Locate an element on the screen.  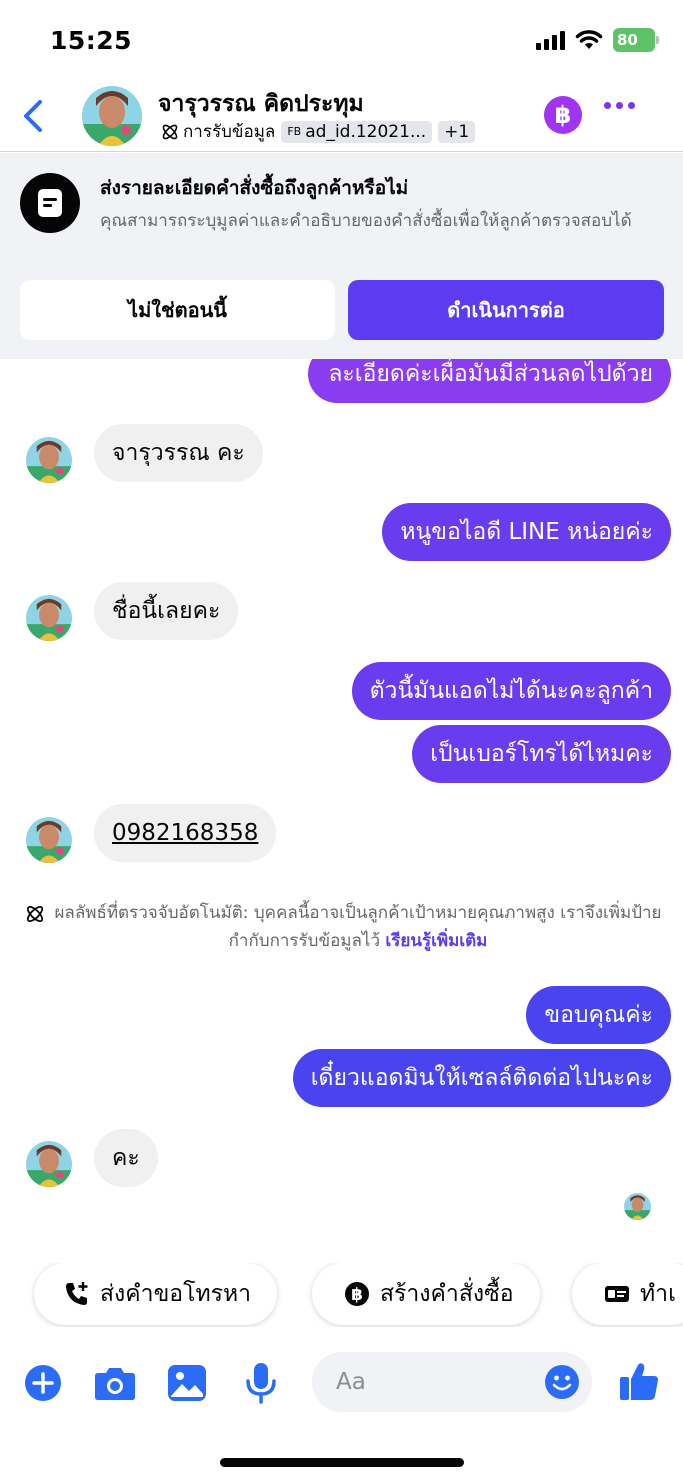
contact-name: จารุวรรณ คิดประทุม is located at coordinates (261, 104).